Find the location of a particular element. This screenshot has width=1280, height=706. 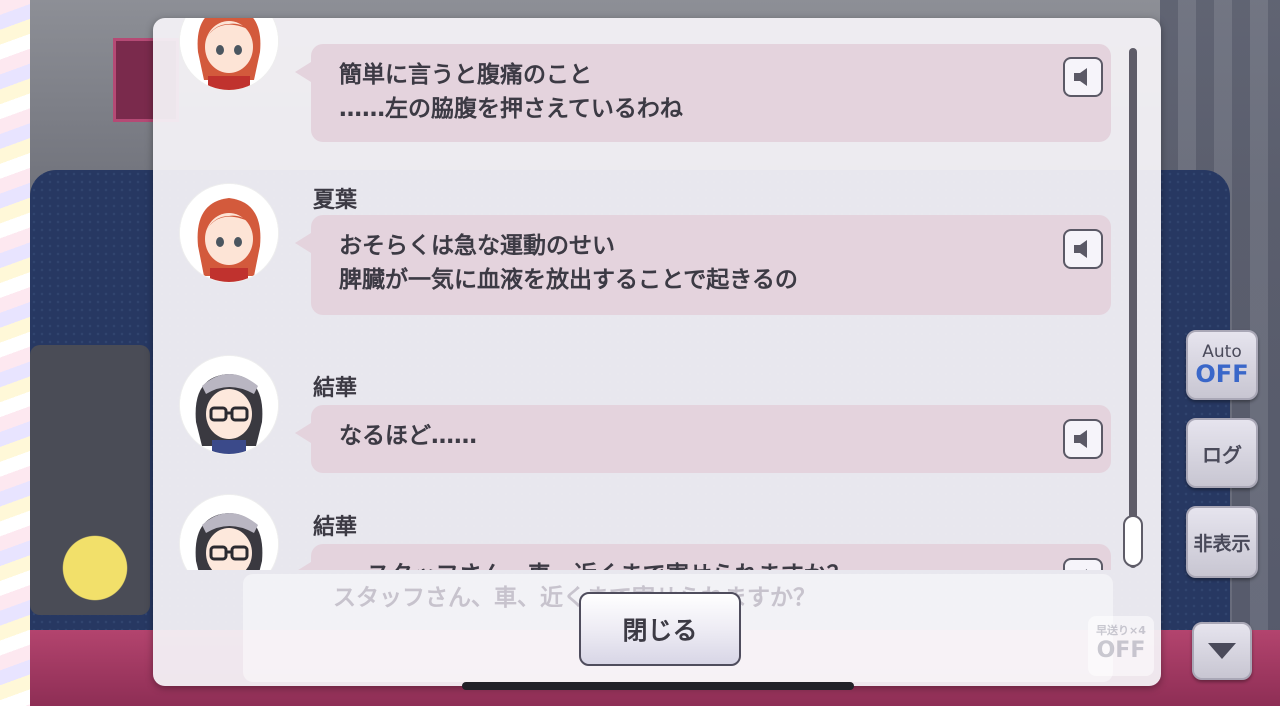

dialogue-bubble: ──スタッフさん、車、近くまで寄せられますか？ is located at coordinates (703, 557).